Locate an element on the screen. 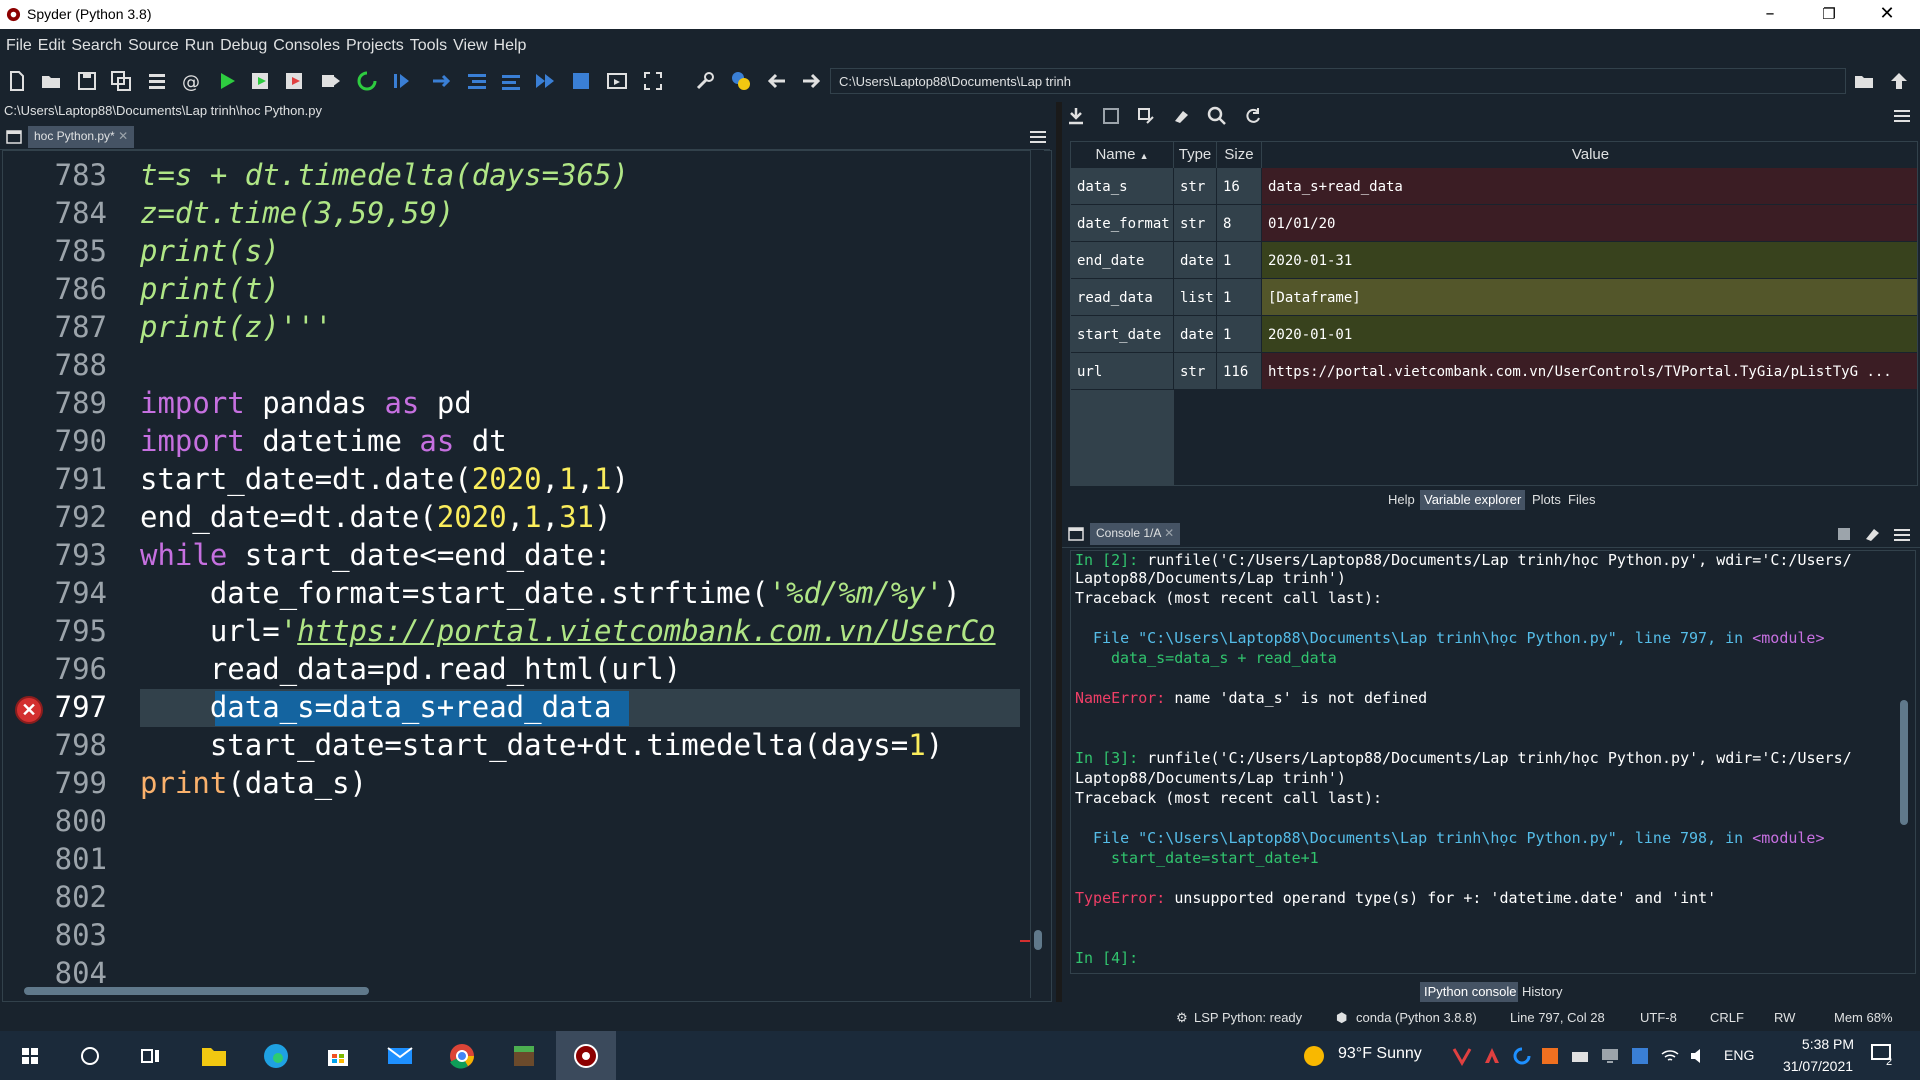 This screenshot has width=1920, height=1080. column-header-size: Size is located at coordinates (1239, 155).